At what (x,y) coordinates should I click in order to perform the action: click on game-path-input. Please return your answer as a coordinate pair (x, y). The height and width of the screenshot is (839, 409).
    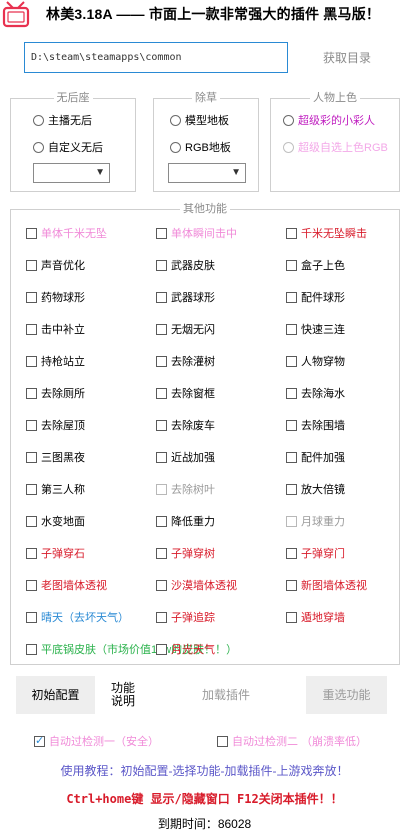
    Looking at the image, I should click on (156, 57).